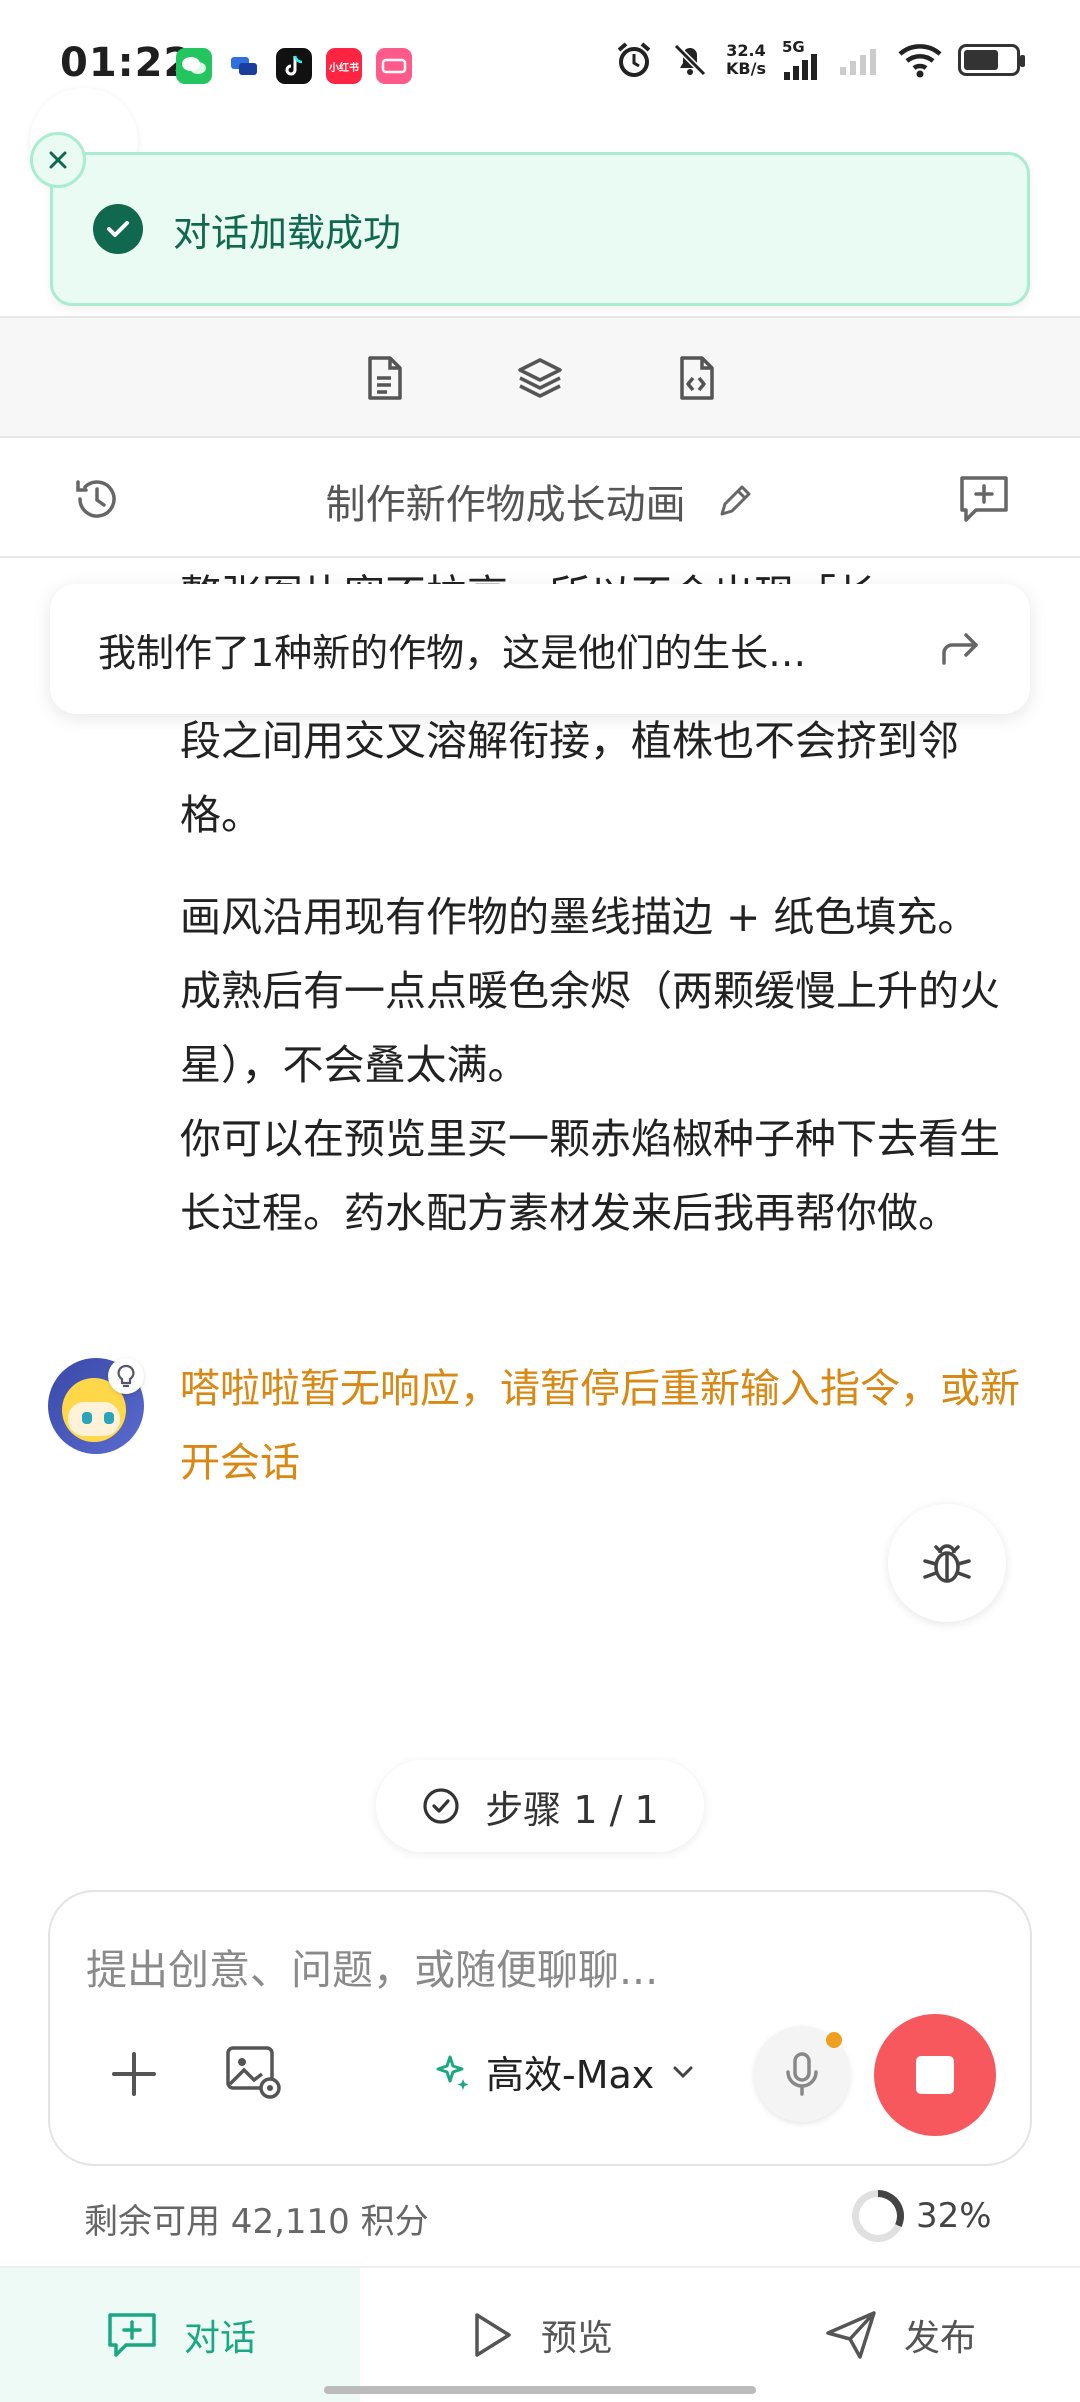 The image size is (1080, 2402). What do you see at coordinates (180, 2335) in the screenshot?
I see `nav-tab-chat: 对话` at bounding box center [180, 2335].